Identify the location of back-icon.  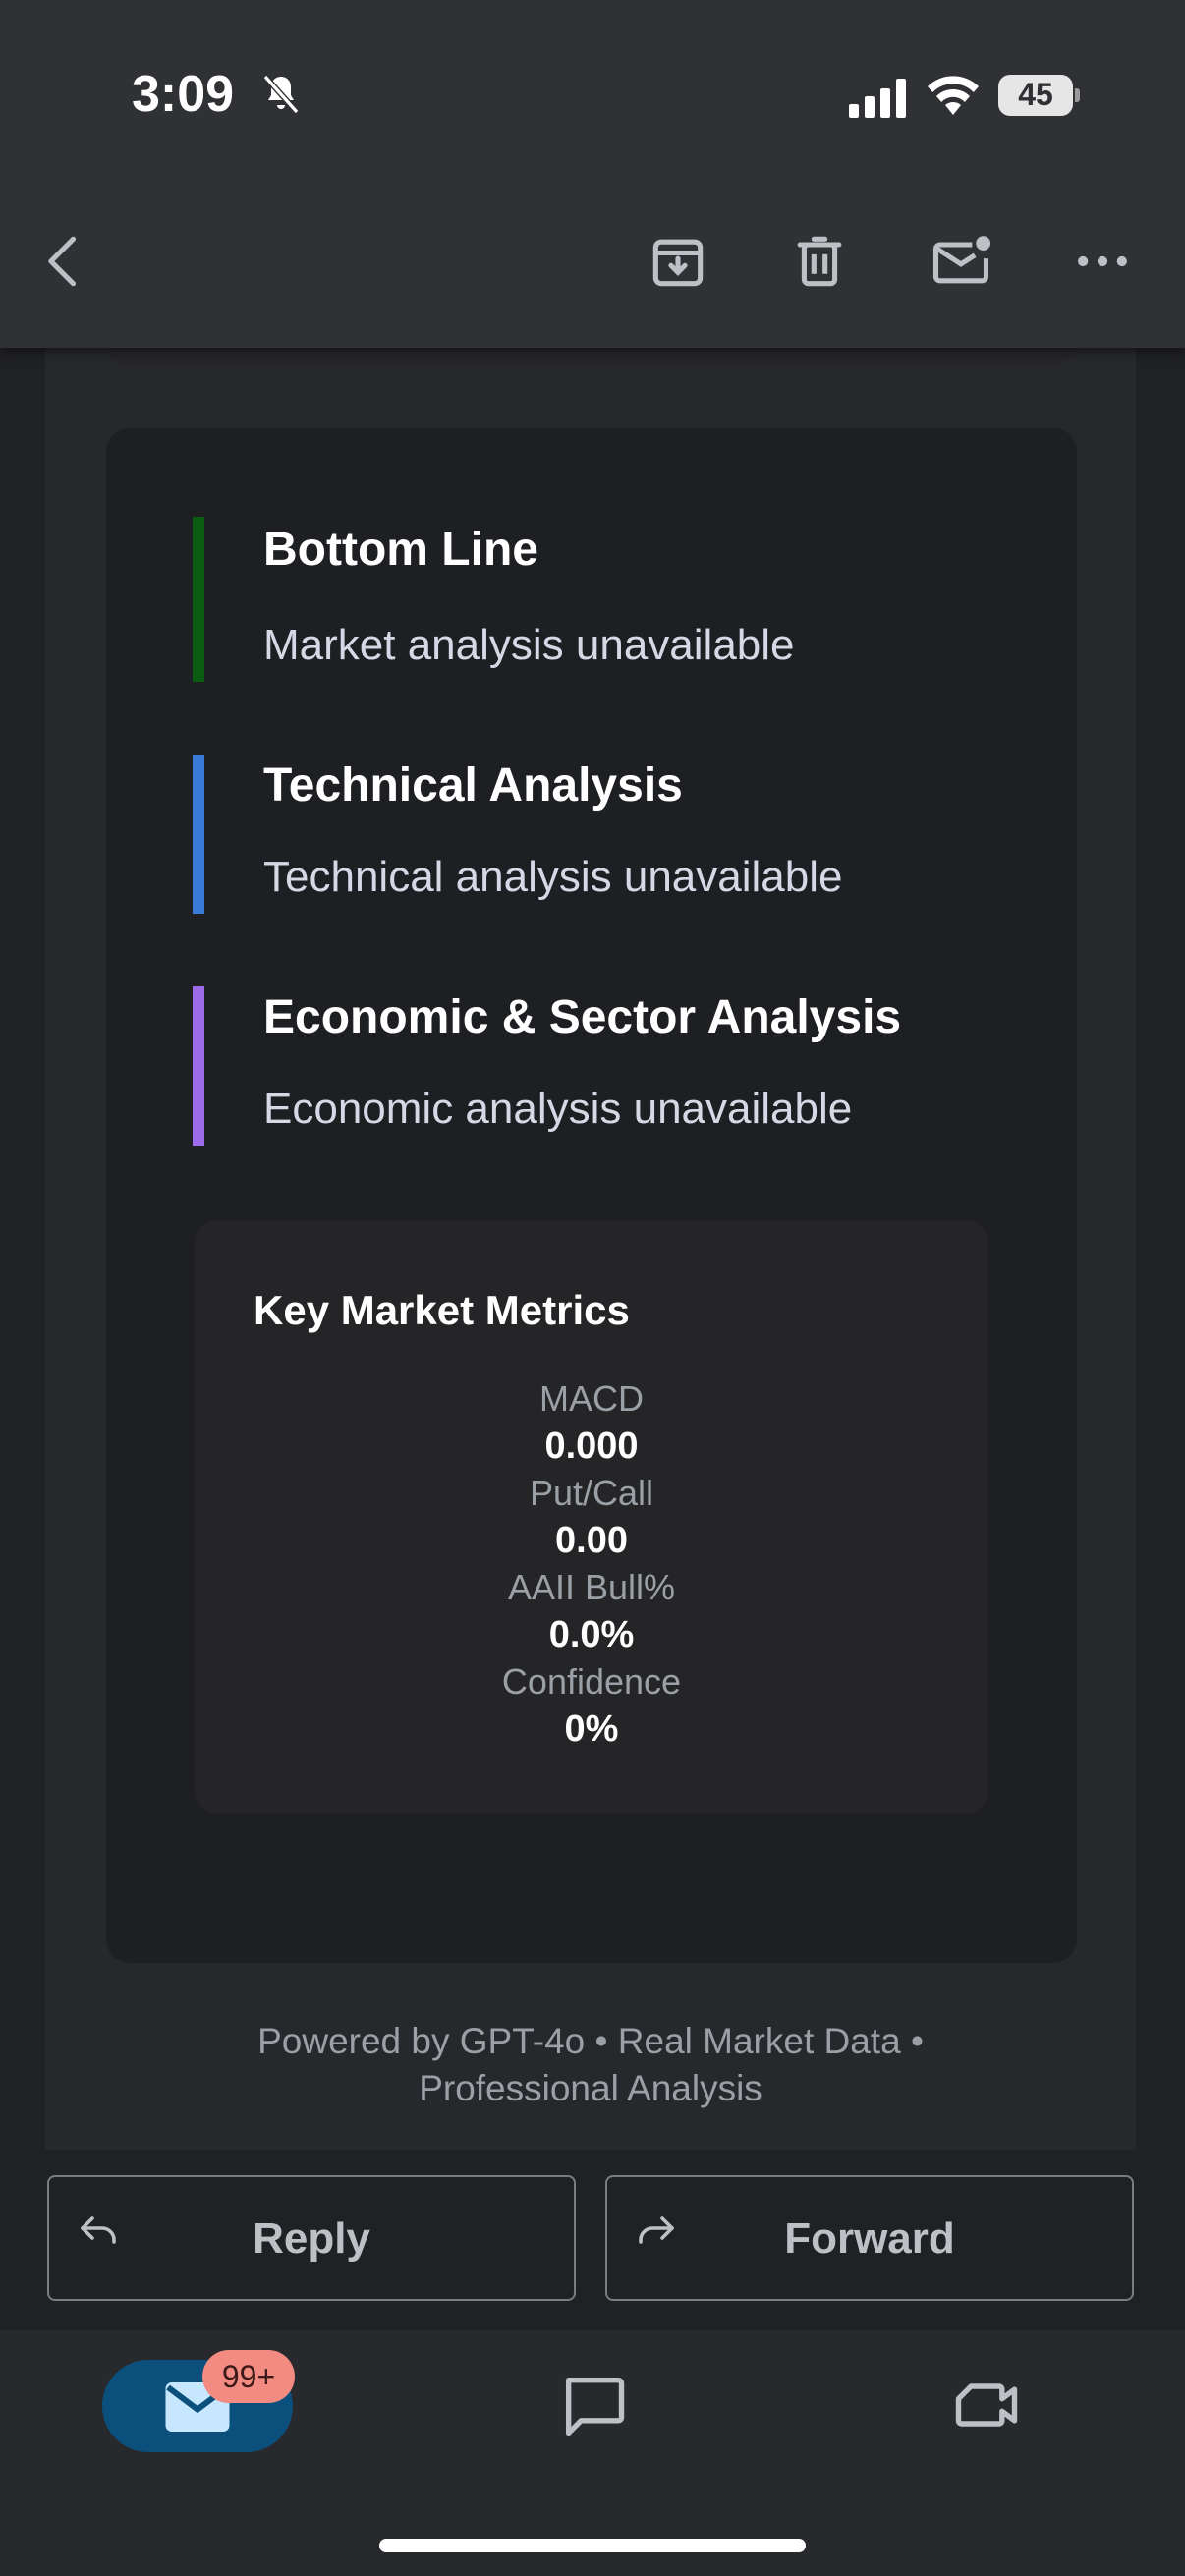
(65, 261).